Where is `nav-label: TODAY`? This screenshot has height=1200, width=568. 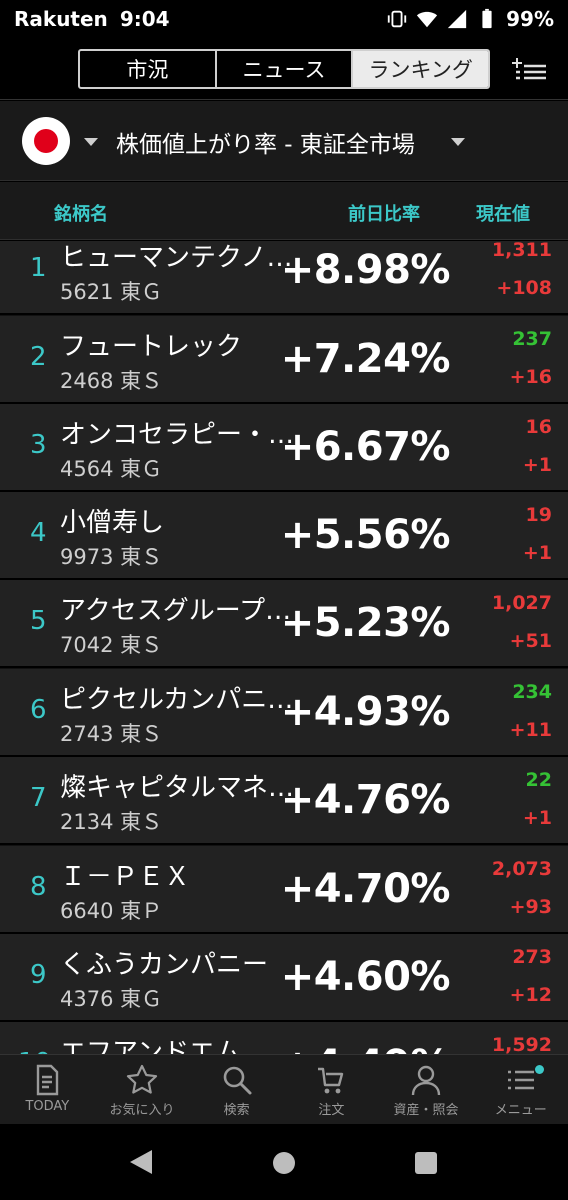
nav-label: TODAY is located at coordinates (47, 1106).